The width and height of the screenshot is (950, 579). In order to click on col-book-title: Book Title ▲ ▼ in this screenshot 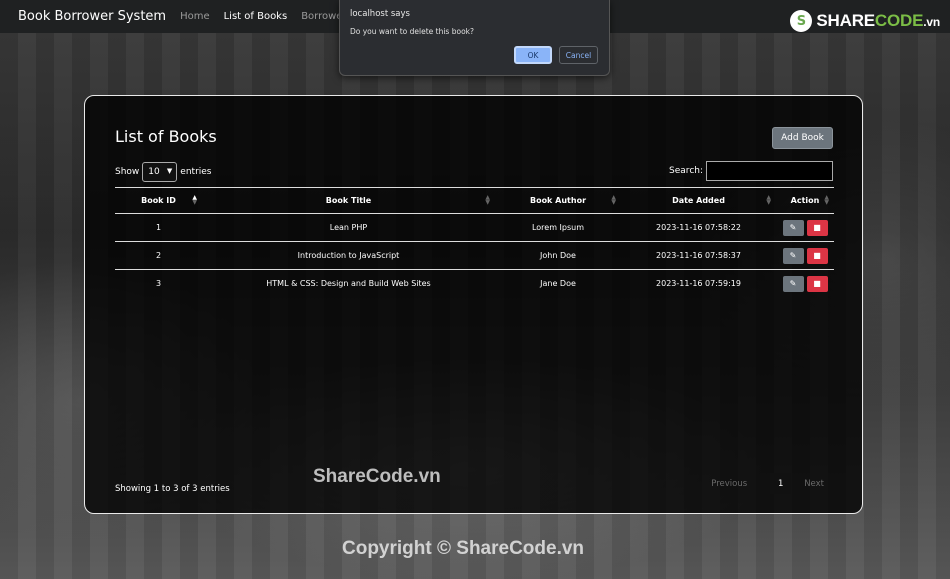, I will do `click(348, 200)`.